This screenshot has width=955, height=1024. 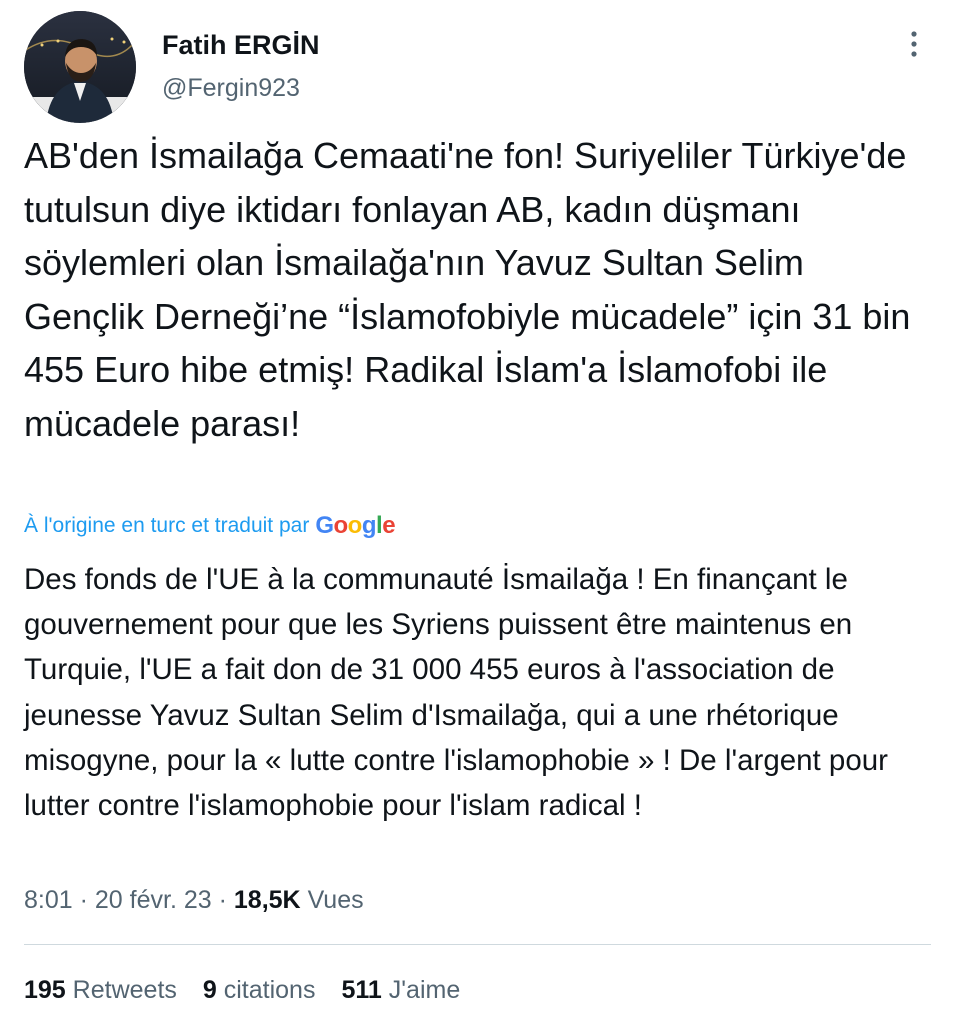 I want to click on translation-label: À l'origine en turc et traduit par, so click(x=166, y=526).